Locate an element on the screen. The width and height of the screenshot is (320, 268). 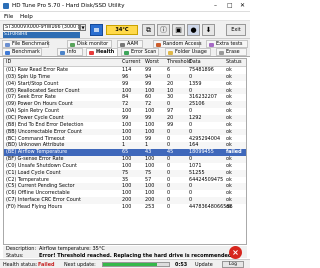
table-row: (C7) Interface CRC Error Count 200 200 0 0 ok is located at coordinates (125, 200).